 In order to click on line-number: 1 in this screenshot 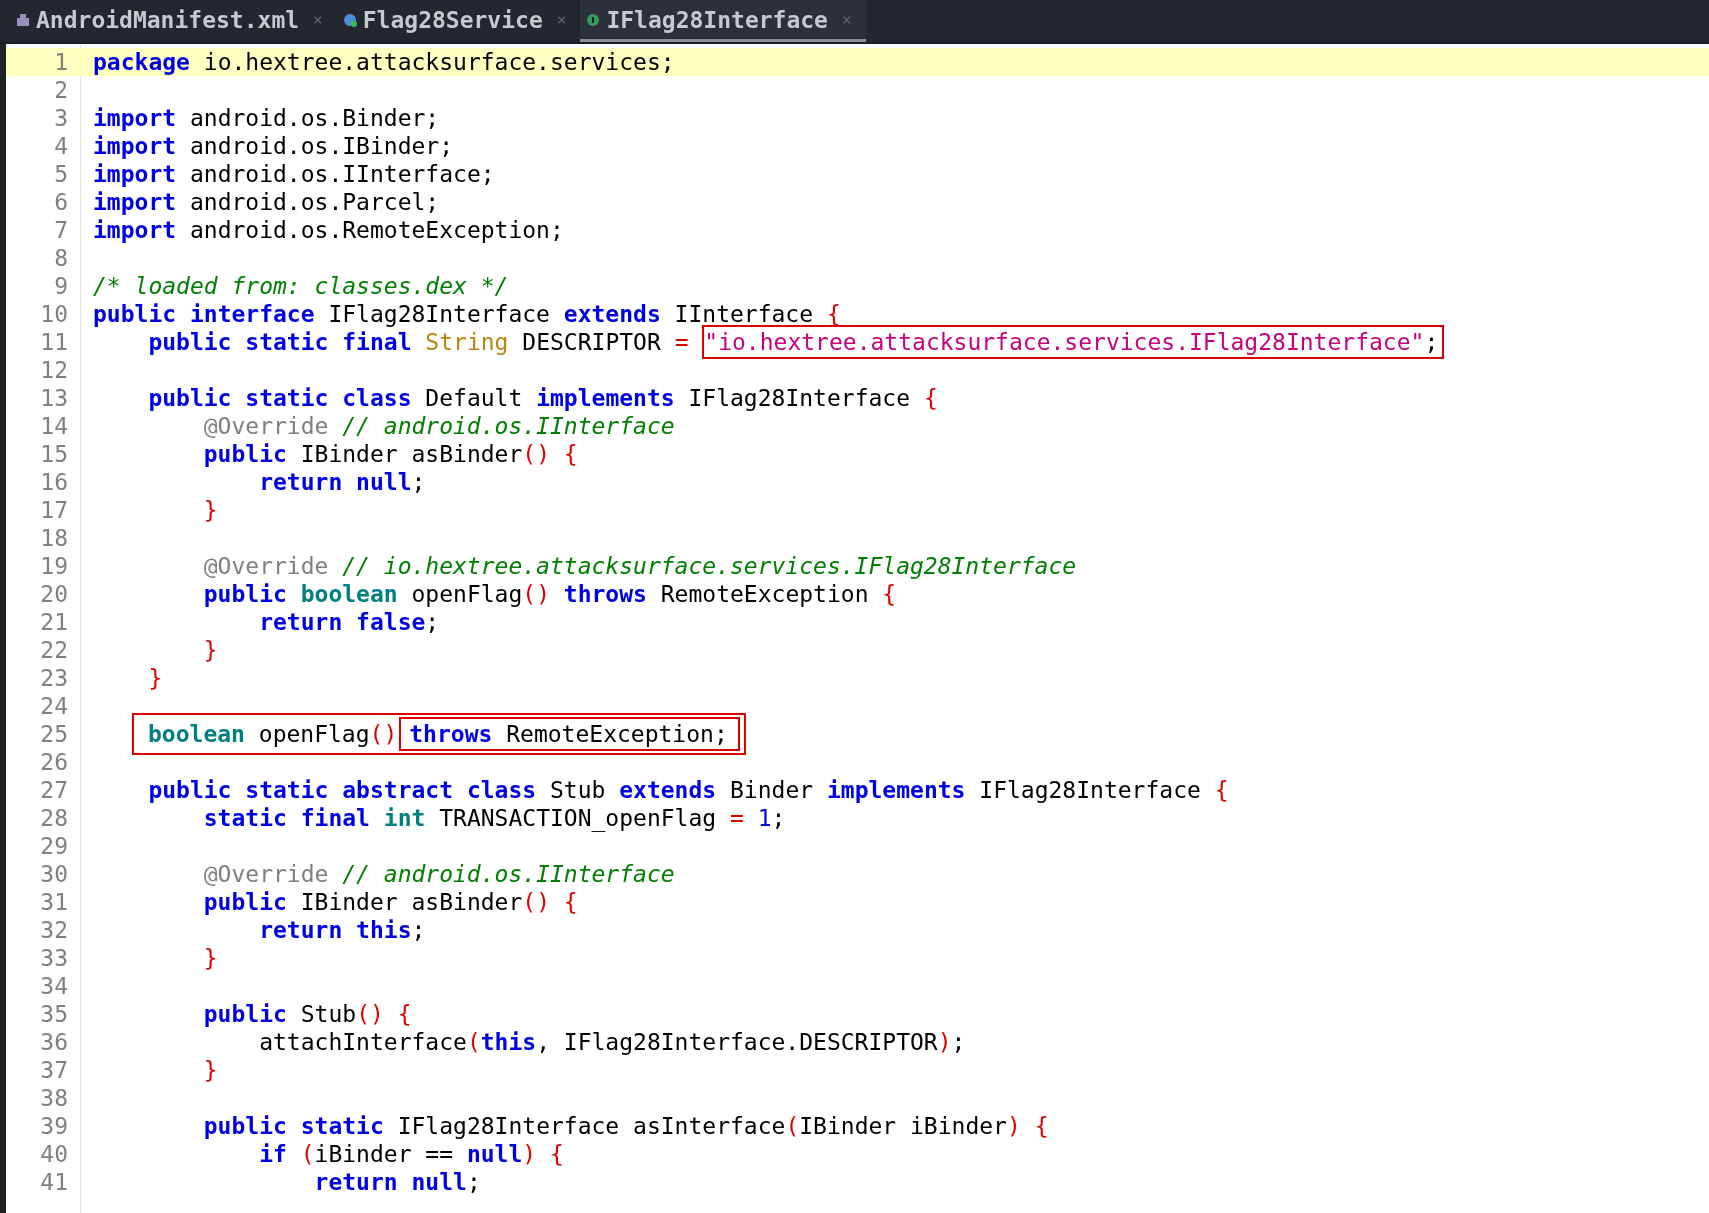, I will do `click(60, 62)`.